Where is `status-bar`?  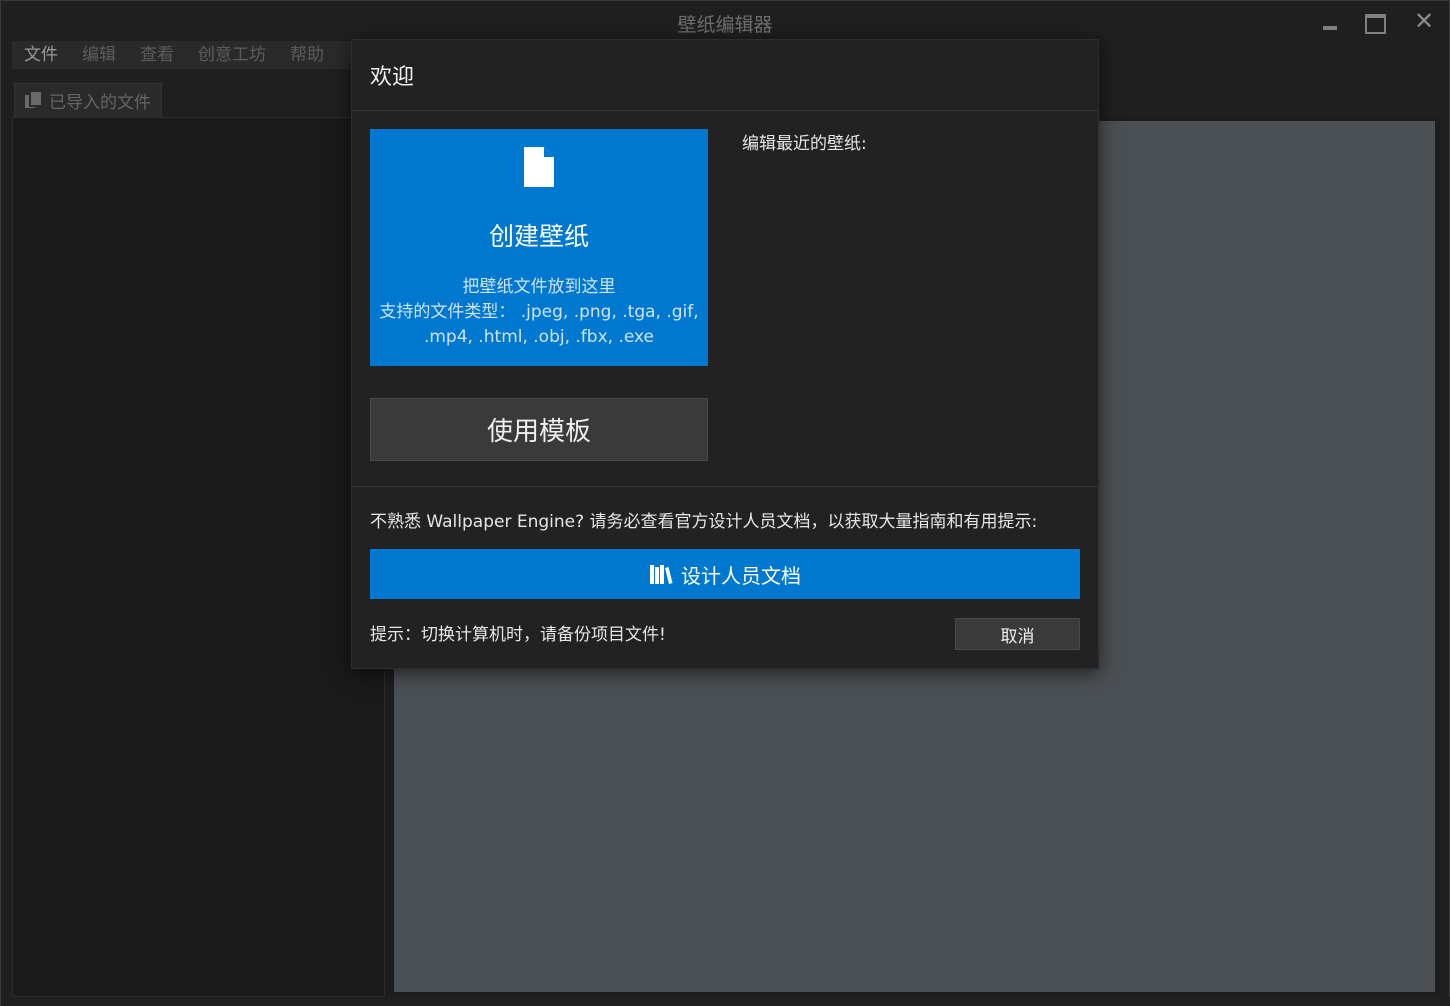
status-bar is located at coordinates (725, 1001).